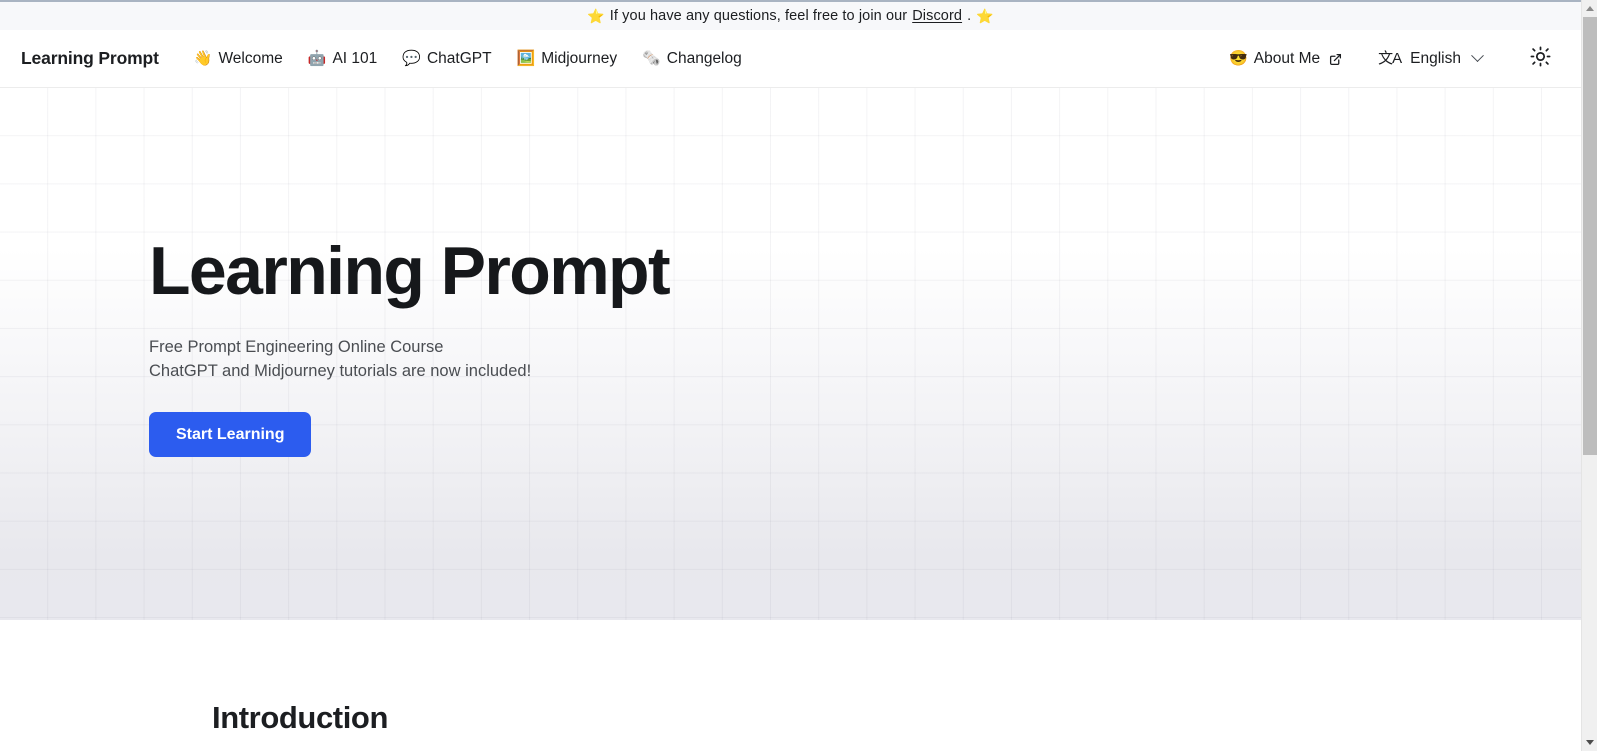 This screenshot has height=751, width=1597. I want to click on nav-item-chatgpt: 💬 ChatGPT, so click(446, 59).